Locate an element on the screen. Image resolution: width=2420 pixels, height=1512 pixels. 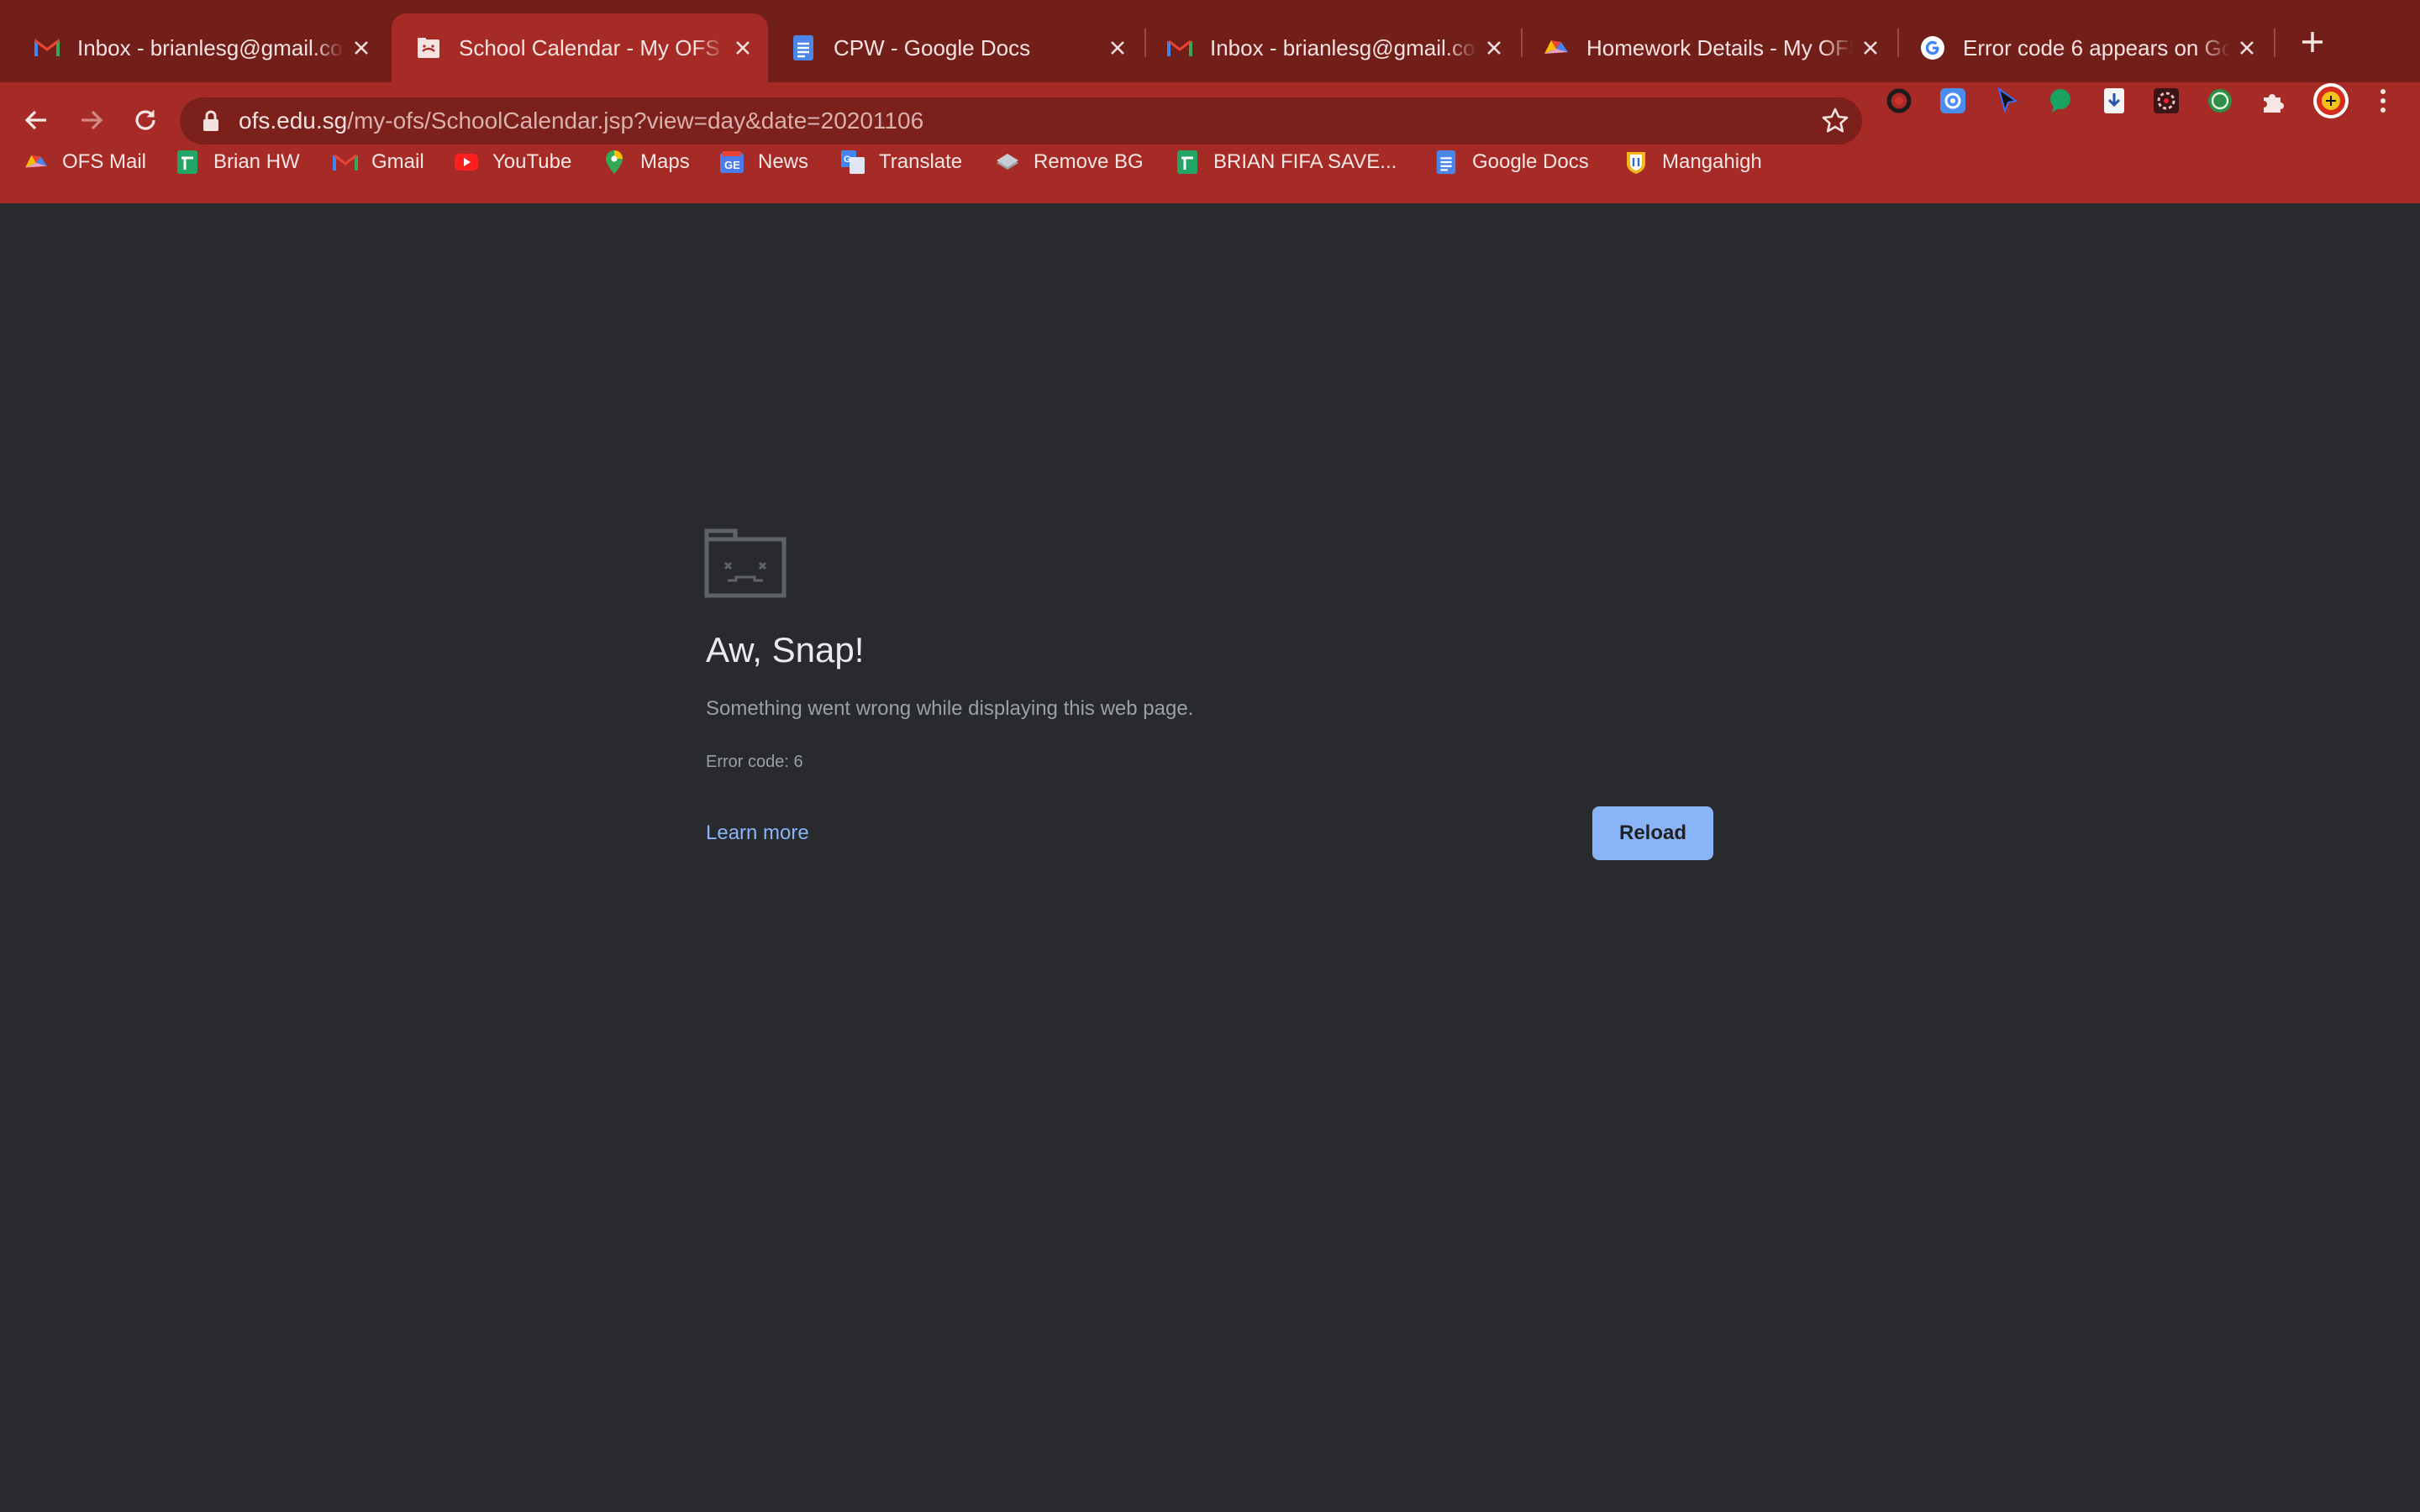
bookmark-brian-hw: Brian HW is located at coordinates (238, 162).